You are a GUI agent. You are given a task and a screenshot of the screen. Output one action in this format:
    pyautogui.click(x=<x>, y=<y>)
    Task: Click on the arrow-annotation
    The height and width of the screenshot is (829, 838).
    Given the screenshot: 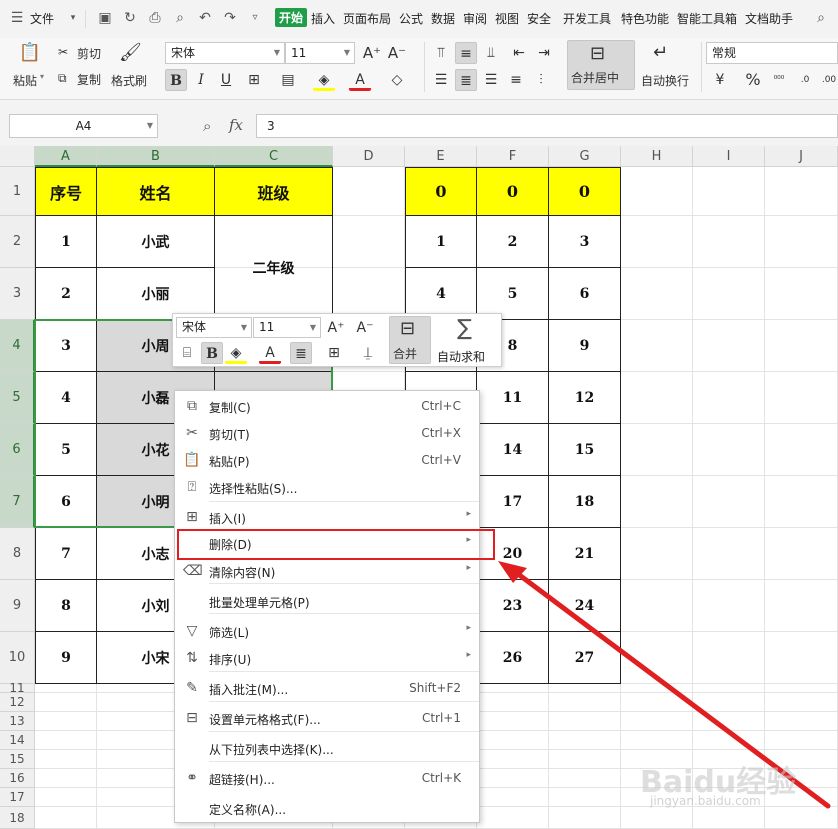 What is the action you would take?
    pyautogui.click(x=664, y=685)
    